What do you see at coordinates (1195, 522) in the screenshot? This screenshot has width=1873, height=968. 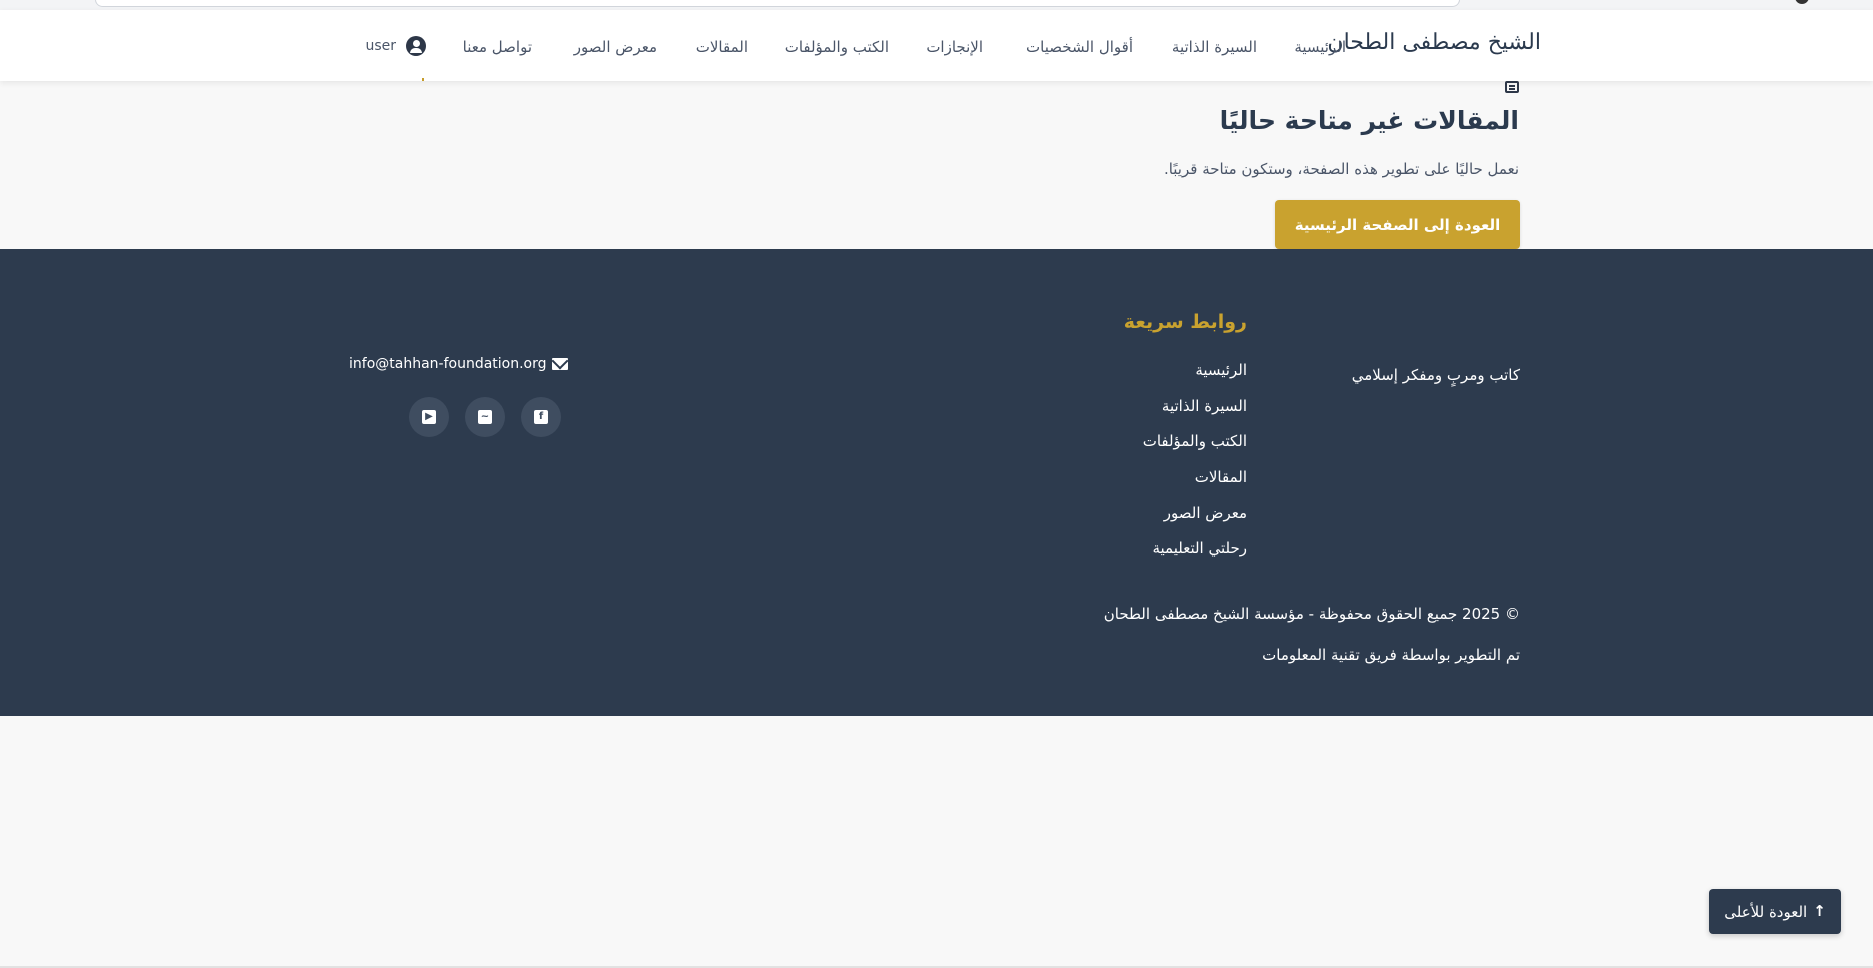 I see `quick-link-gallery: معرض الصور` at bounding box center [1195, 522].